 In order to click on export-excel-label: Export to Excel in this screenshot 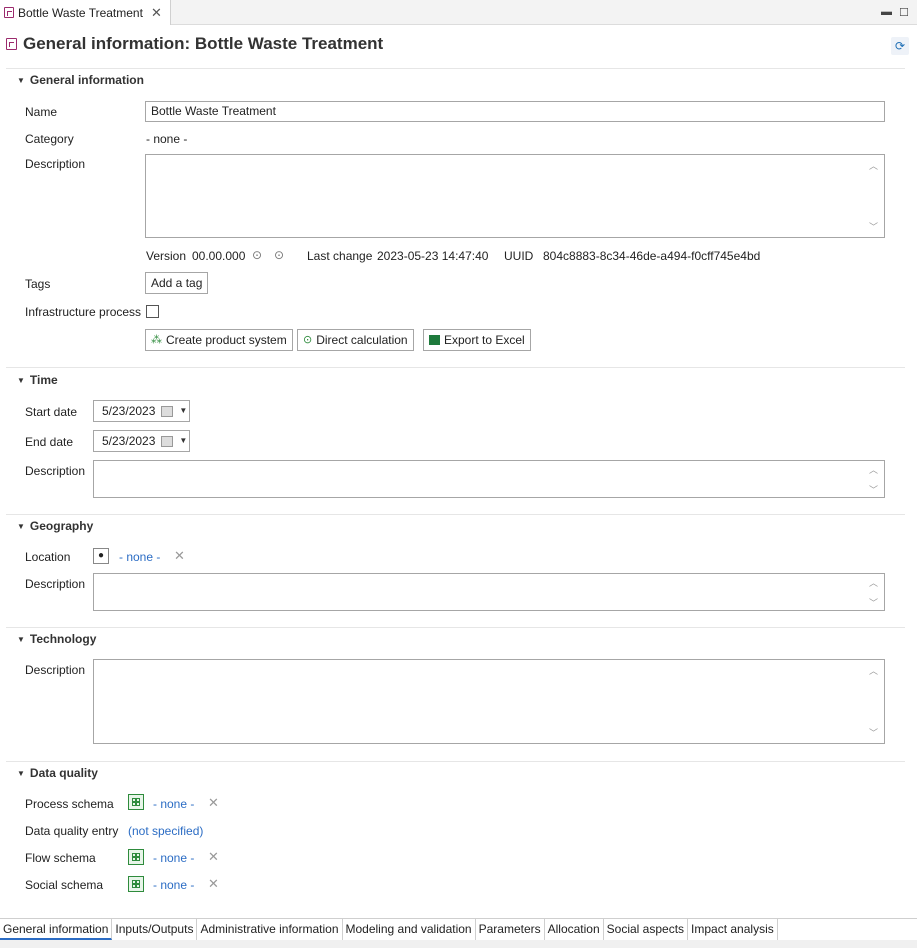, I will do `click(484, 340)`.